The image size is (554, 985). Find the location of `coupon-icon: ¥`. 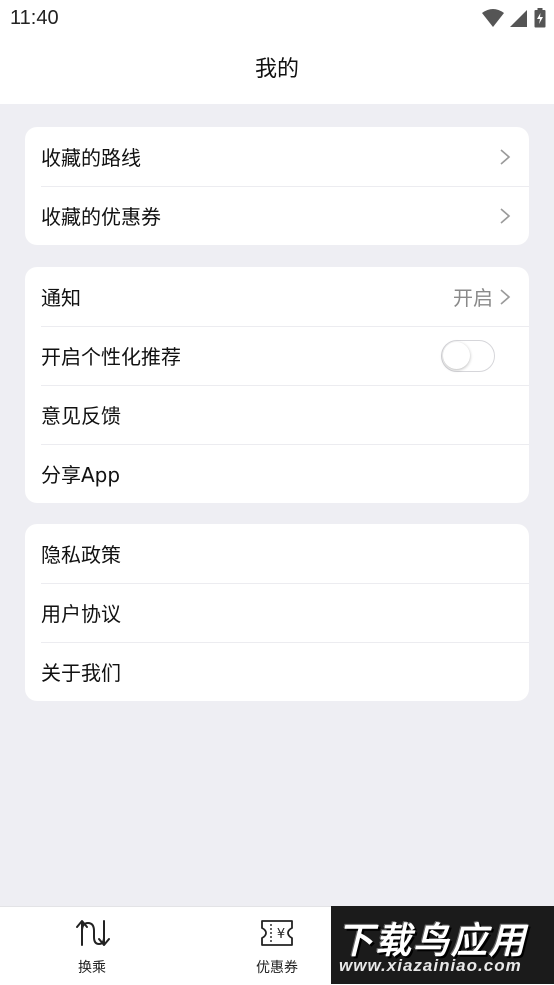

coupon-icon: ¥ is located at coordinates (277, 933).